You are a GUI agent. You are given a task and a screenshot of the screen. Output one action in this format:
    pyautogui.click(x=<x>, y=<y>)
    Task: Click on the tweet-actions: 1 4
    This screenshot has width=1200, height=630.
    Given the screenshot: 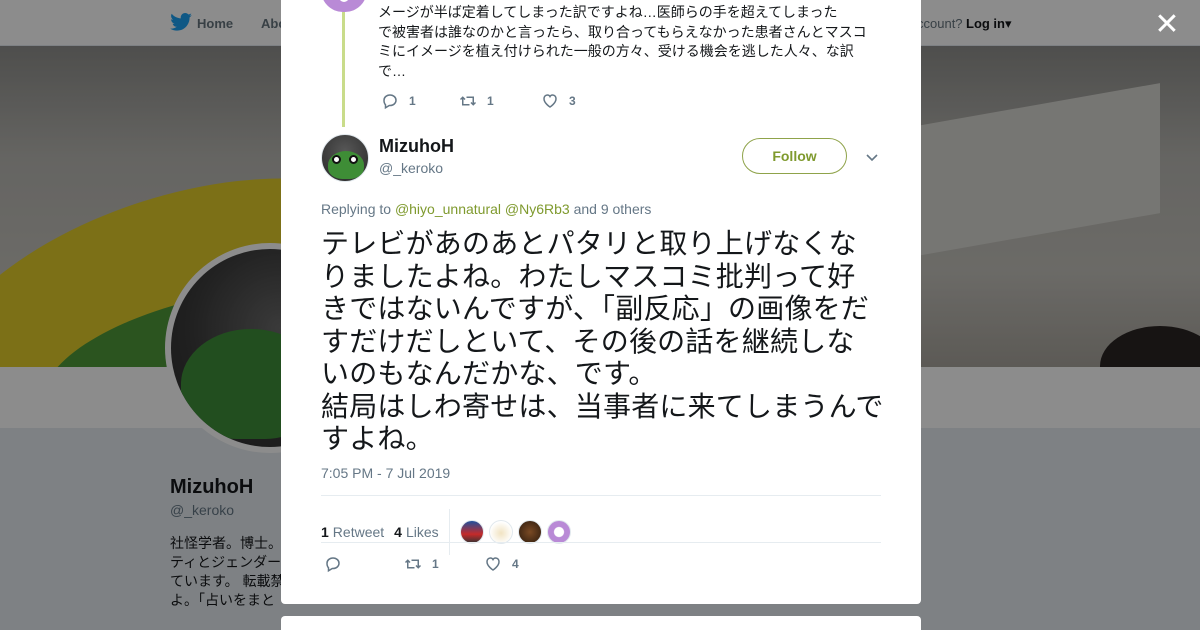 What is the action you would take?
    pyautogui.click(x=421, y=564)
    